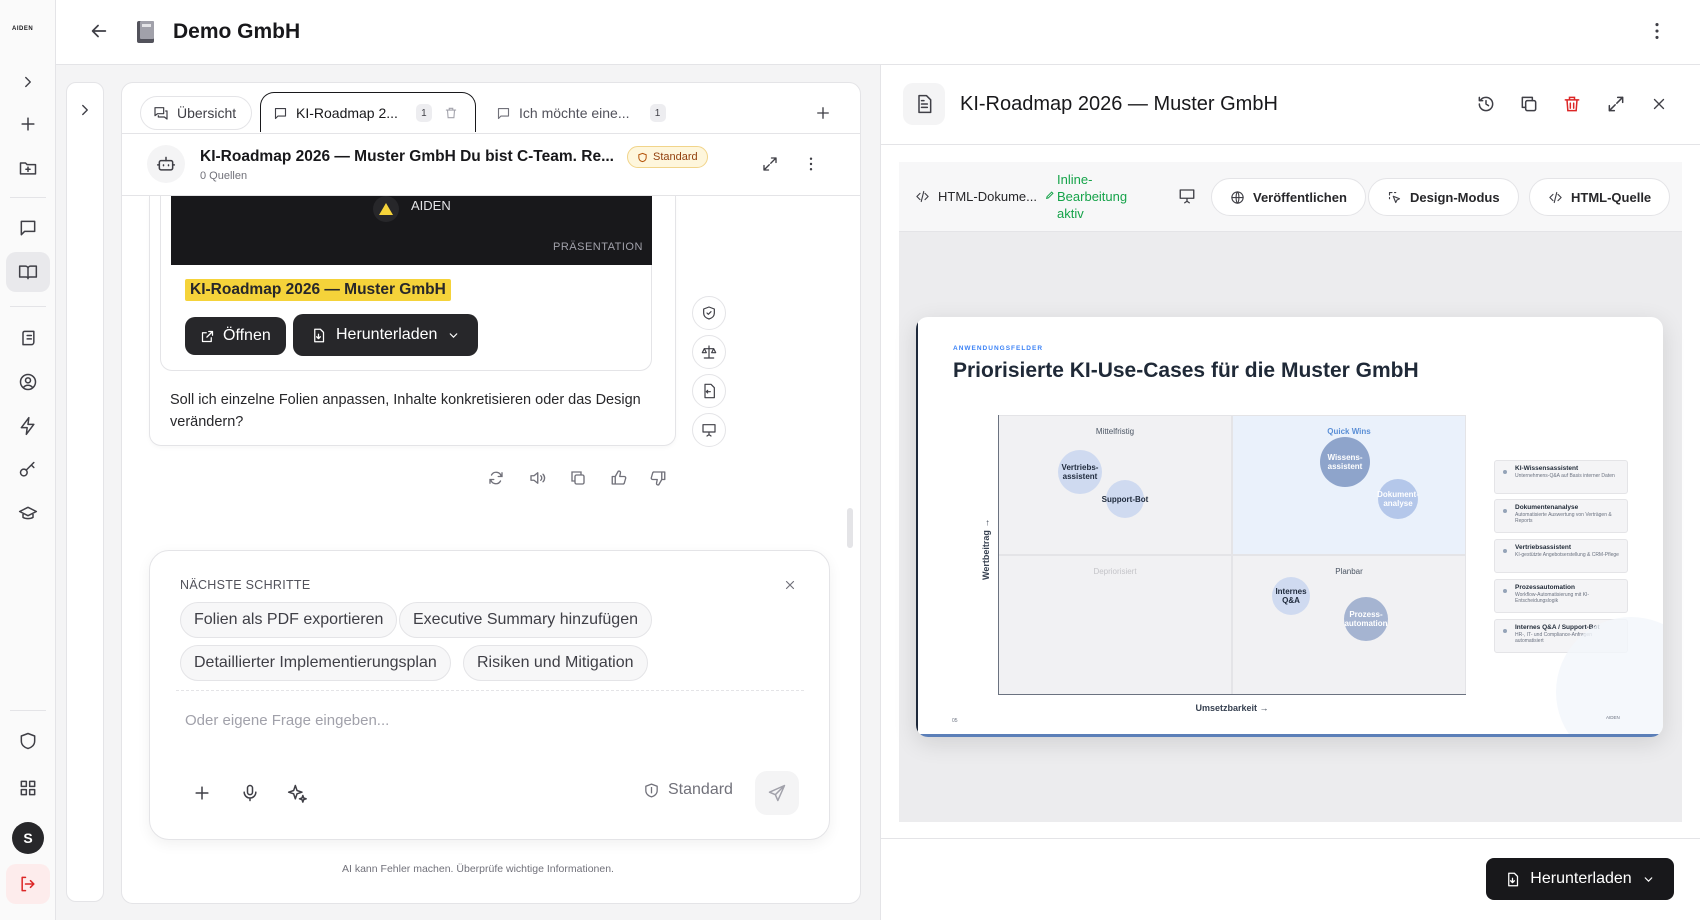 This screenshot has height=920, width=1700. What do you see at coordinates (1616, 104) in the screenshot?
I see `fullscreen-button` at bounding box center [1616, 104].